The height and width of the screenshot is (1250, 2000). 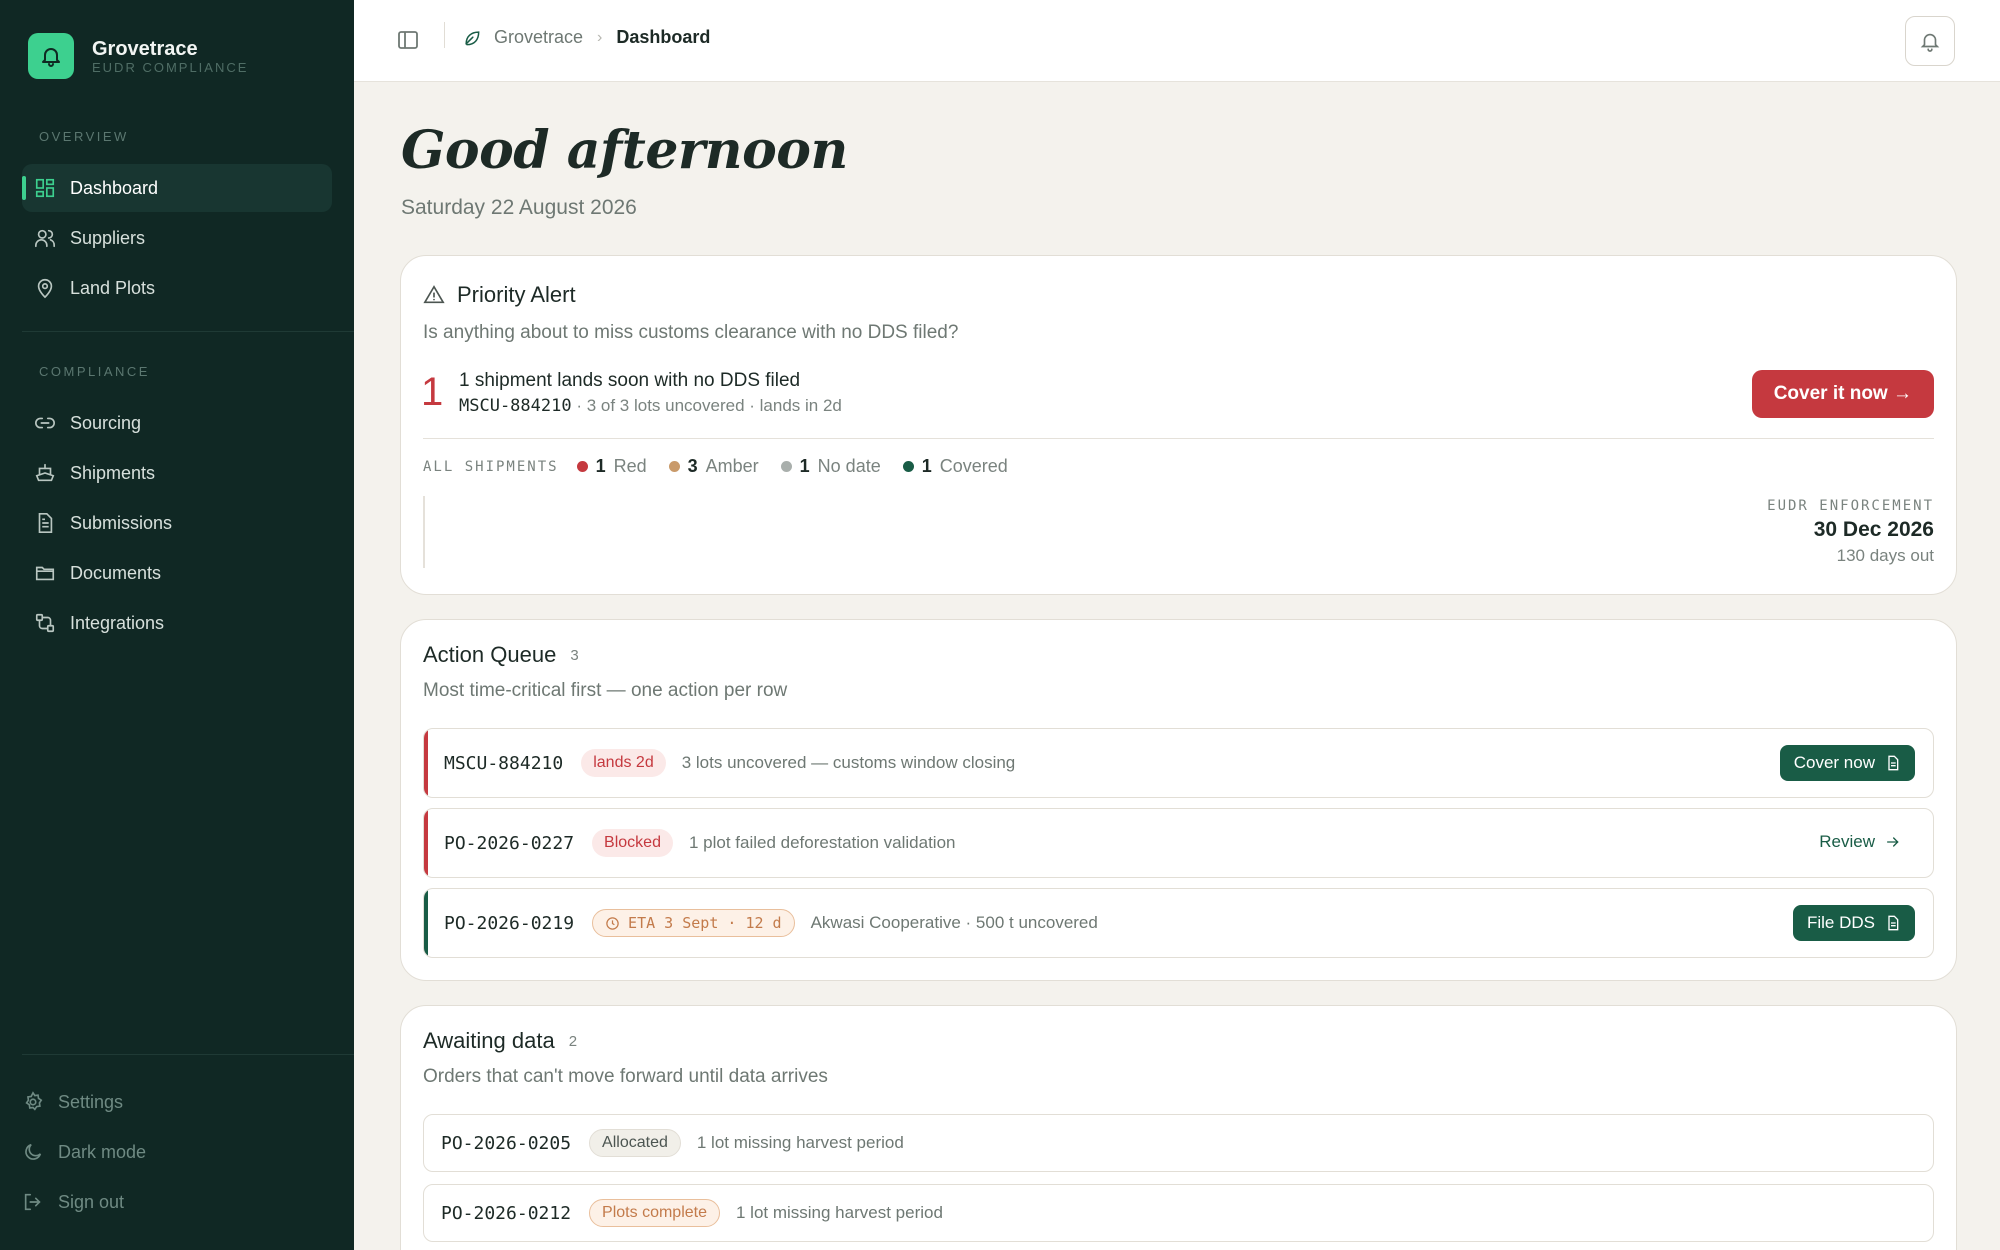 I want to click on sidebar-item-land-plots: Land Plots, so click(x=177, y=288).